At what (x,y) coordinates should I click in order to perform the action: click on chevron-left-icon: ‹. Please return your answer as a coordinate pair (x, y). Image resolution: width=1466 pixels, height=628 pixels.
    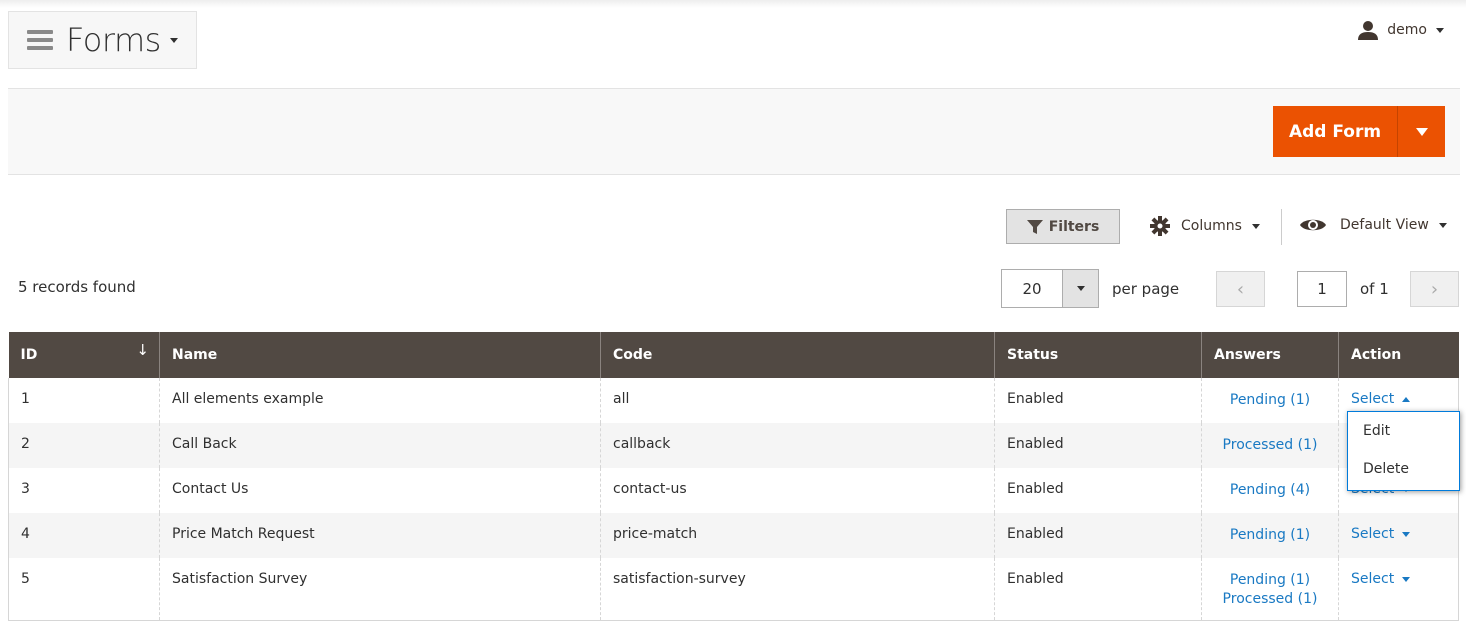
    Looking at the image, I should click on (1240, 289).